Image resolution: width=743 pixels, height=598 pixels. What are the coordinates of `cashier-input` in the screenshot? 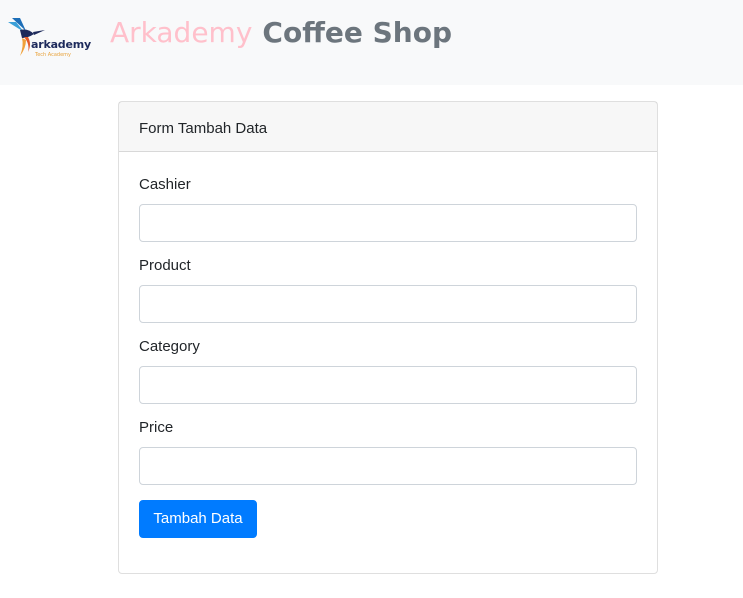 It's located at (388, 223).